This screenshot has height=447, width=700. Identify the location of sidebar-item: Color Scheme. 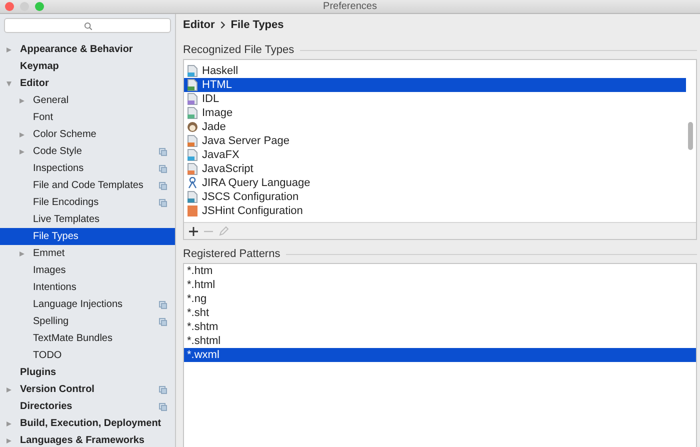
(87, 134).